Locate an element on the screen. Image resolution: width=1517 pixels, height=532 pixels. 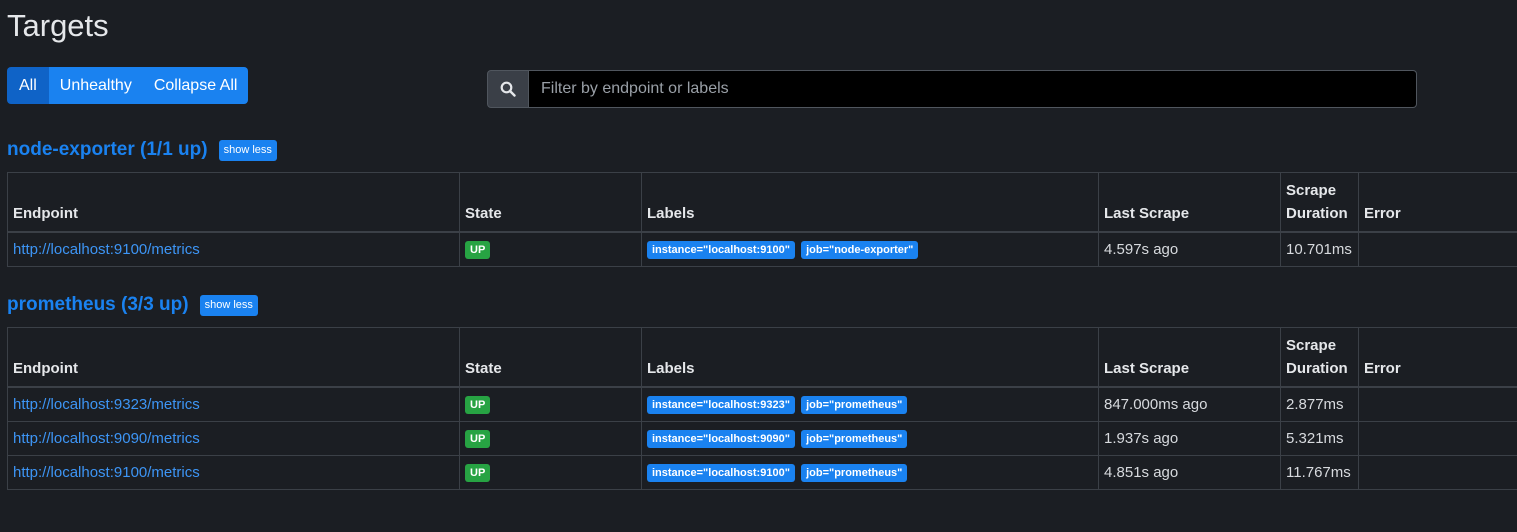
pool-header-prometheus: prometheus (3/3 up) show less is located at coordinates (132, 305).